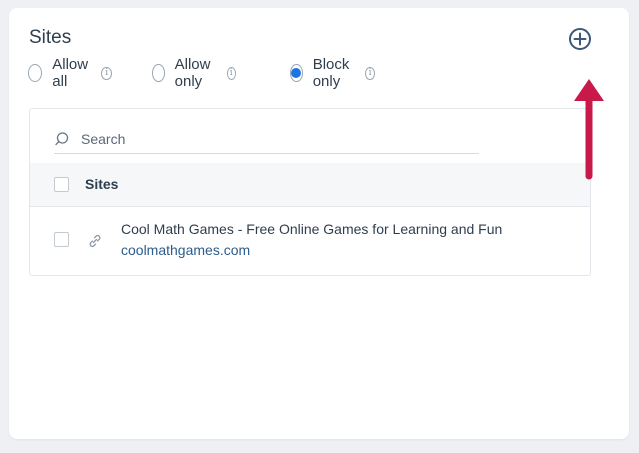 This screenshot has width=639, height=453. I want to click on link-icon, so click(95, 241).